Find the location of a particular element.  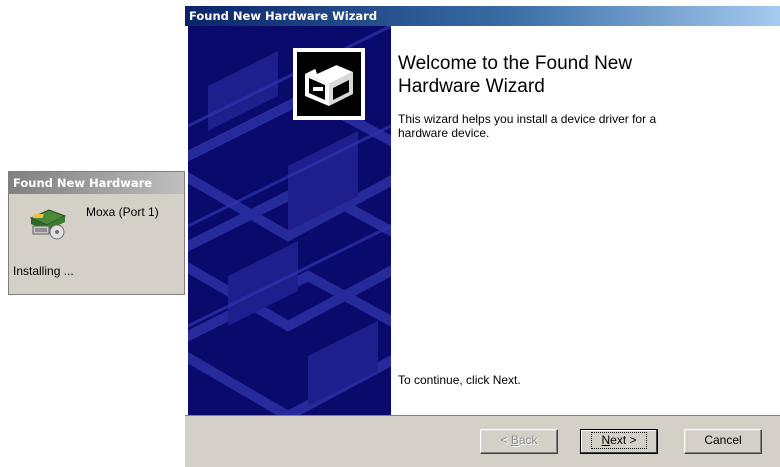

back-button-accel: B is located at coordinates (514, 440).